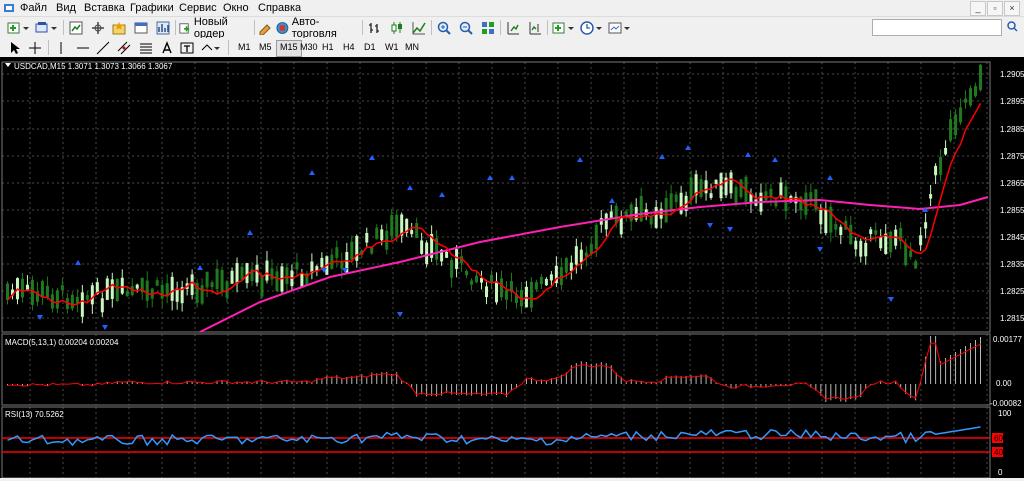 This screenshot has width=1024, height=481. I want to click on crosshair-tool, so click(35, 47).